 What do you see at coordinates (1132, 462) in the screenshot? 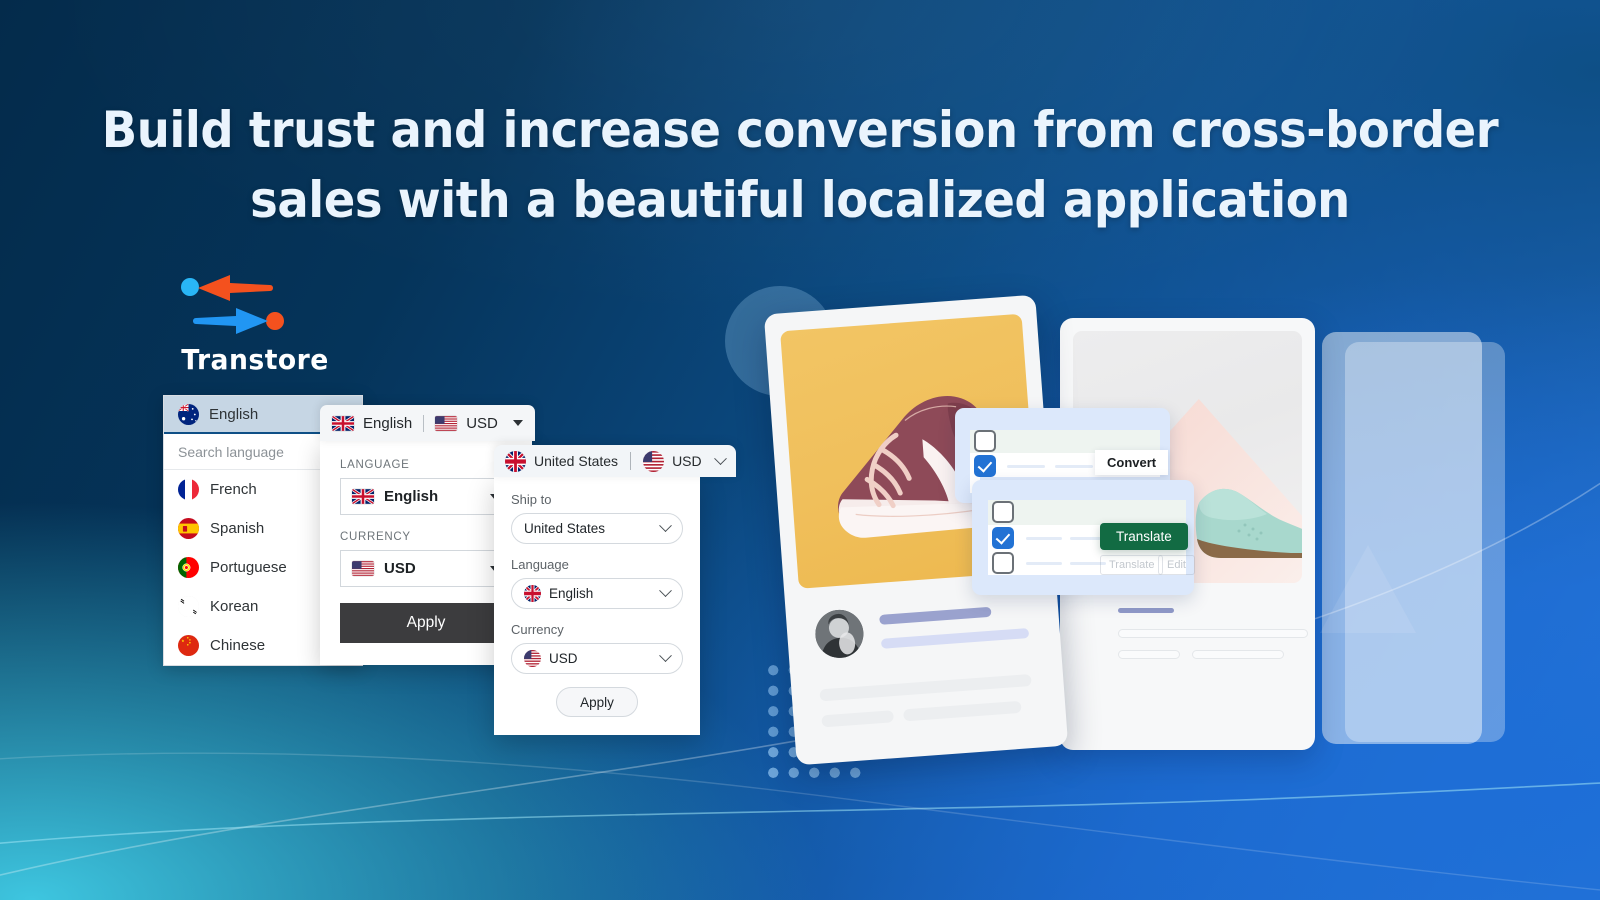
I see `convert-button: Convert` at bounding box center [1132, 462].